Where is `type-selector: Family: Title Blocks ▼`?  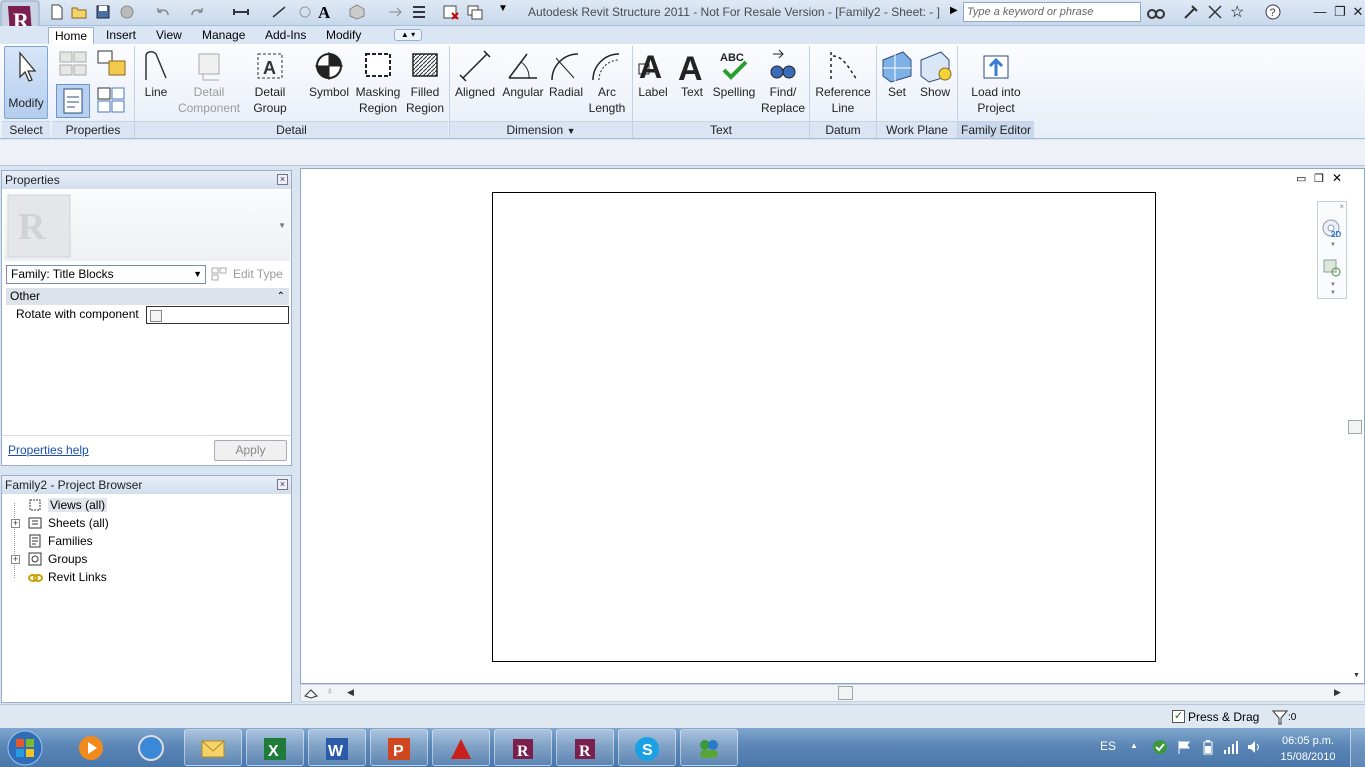 type-selector: Family: Title Blocks ▼ is located at coordinates (106, 274).